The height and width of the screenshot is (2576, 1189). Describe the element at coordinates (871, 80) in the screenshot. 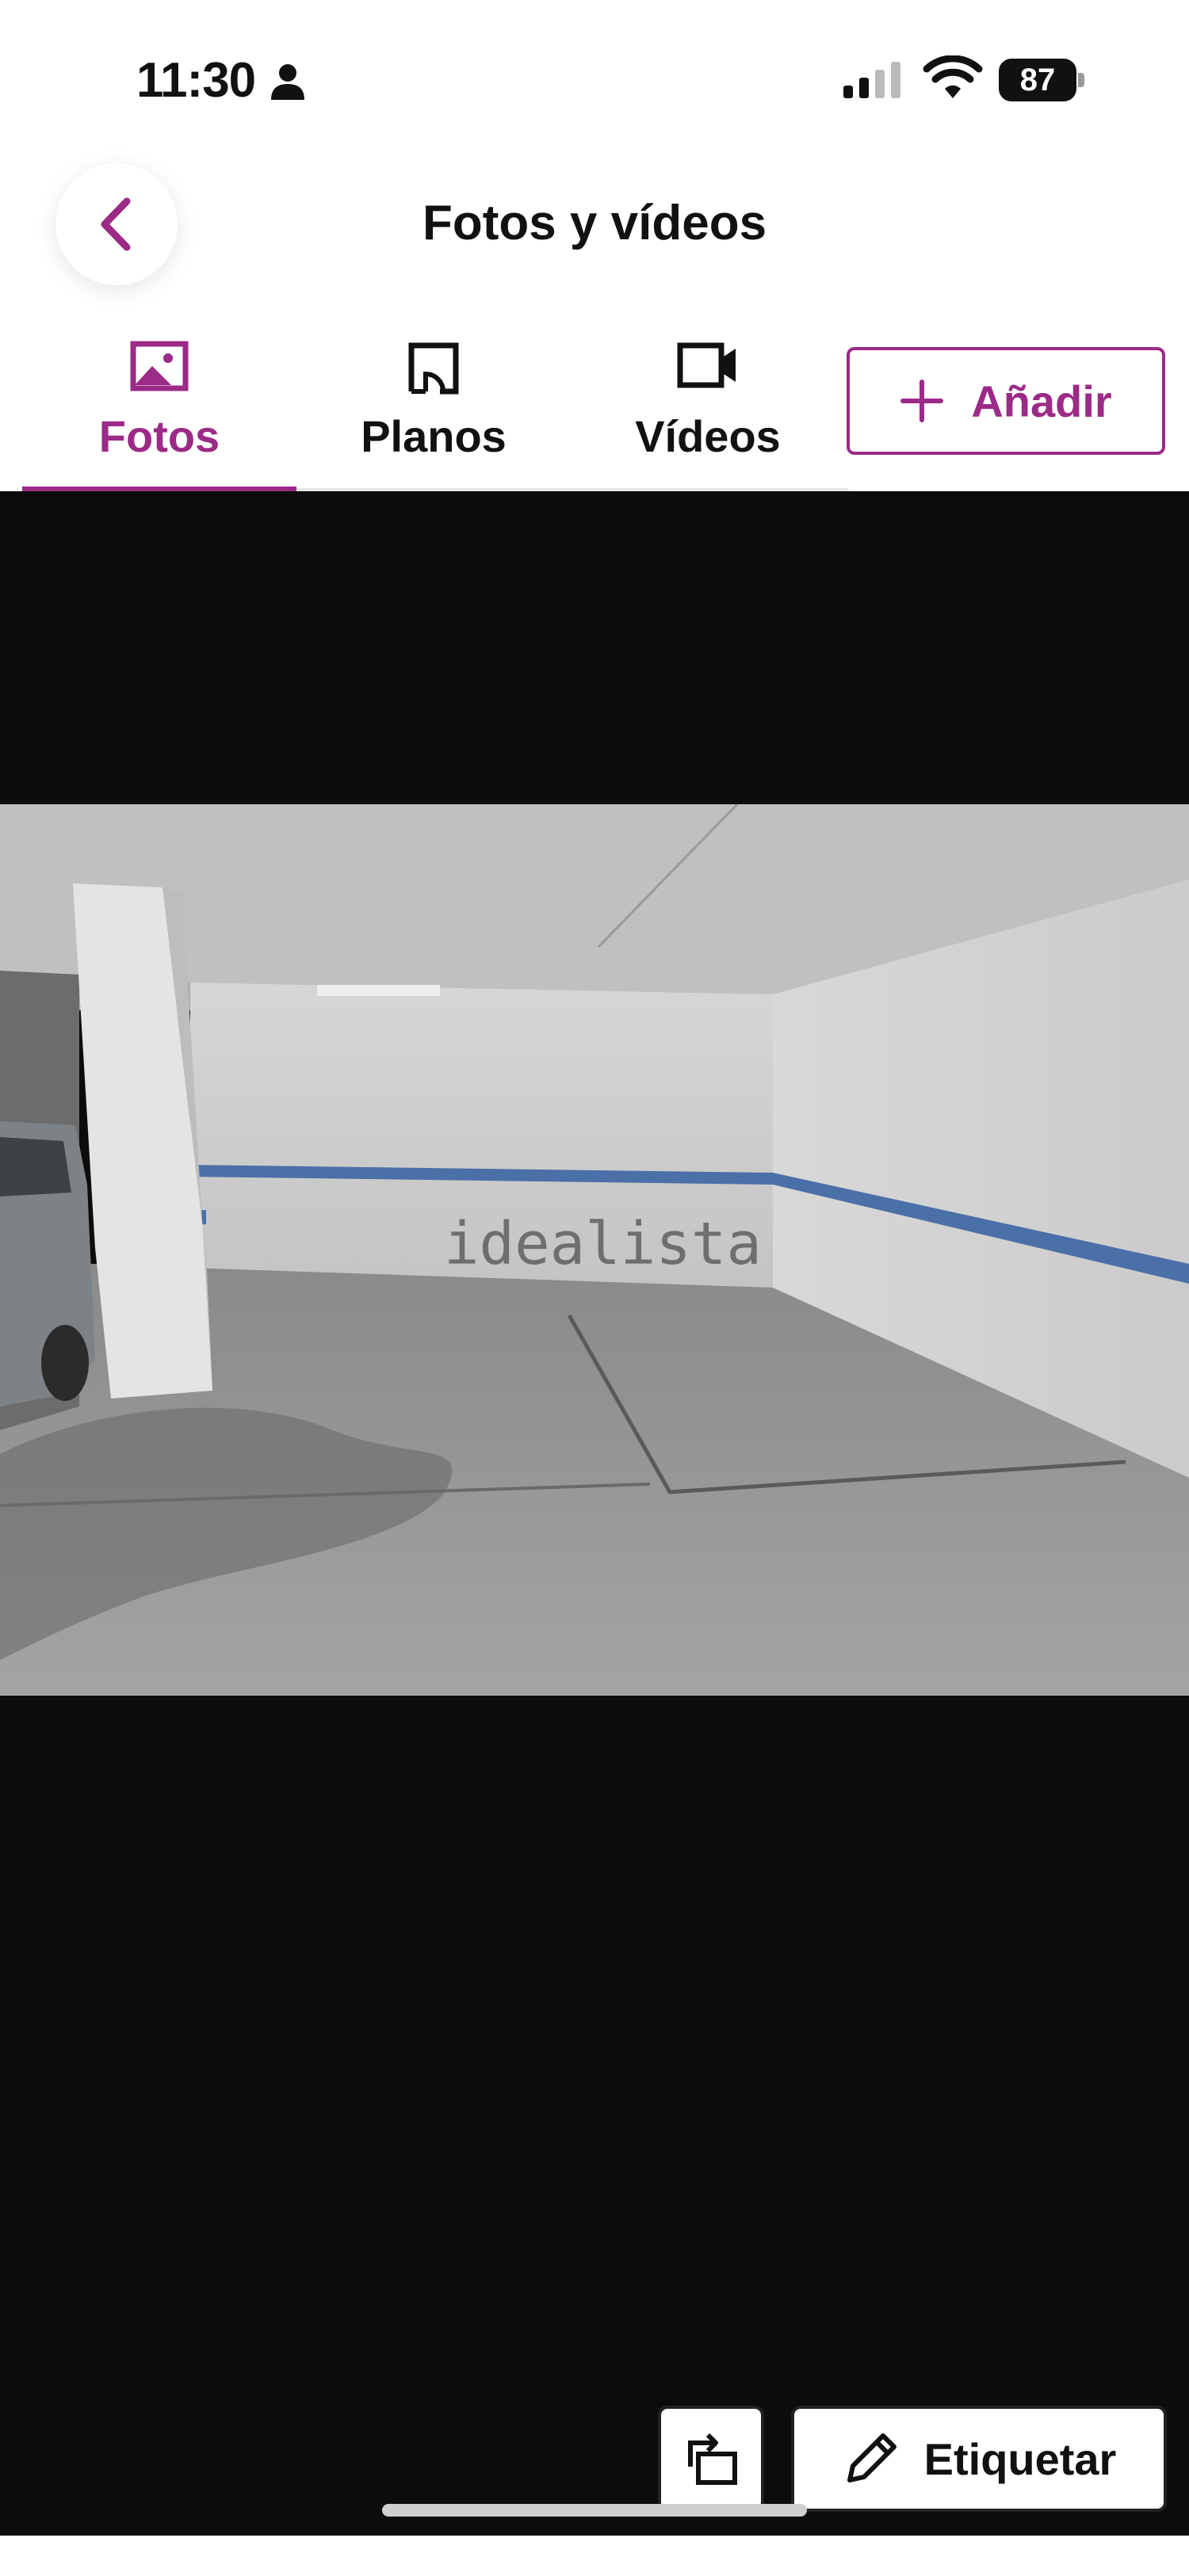

I see `cellular-signal-icon` at that location.